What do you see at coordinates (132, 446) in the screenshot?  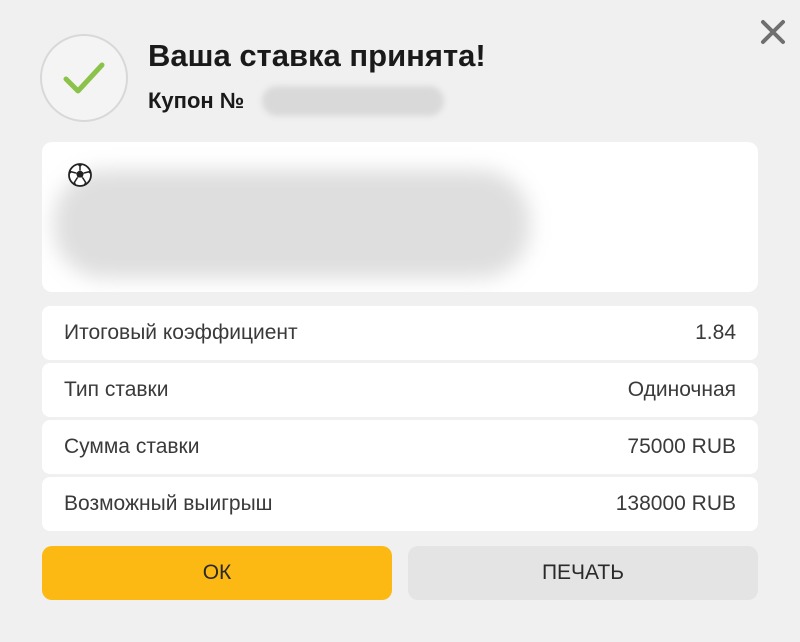 I see `detail-label: Сумма ставки` at bounding box center [132, 446].